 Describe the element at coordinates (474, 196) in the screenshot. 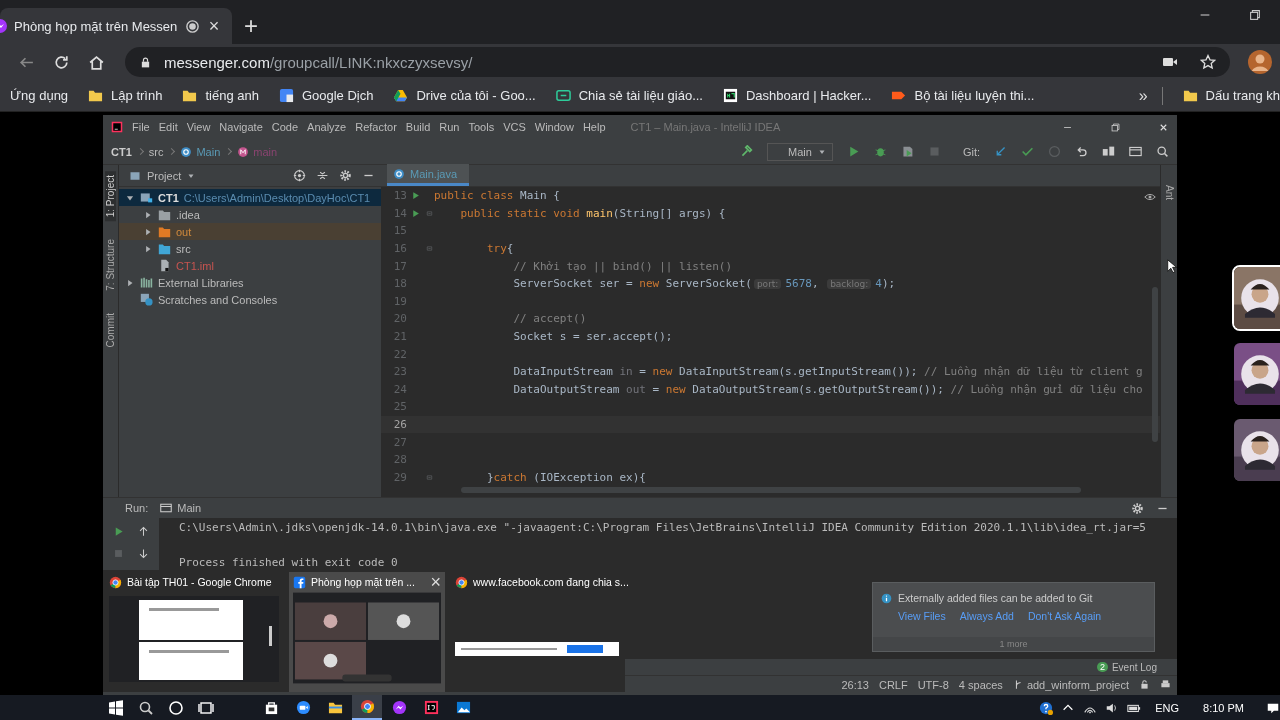

I see `keyword: public class` at that location.